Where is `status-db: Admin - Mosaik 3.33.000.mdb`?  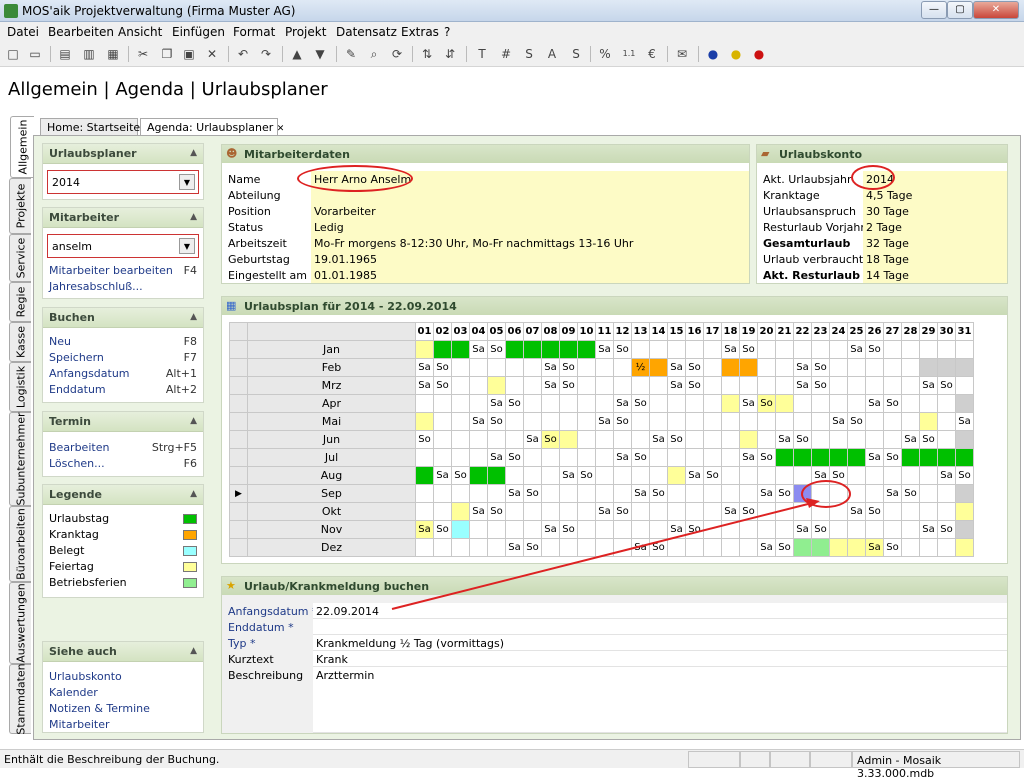 status-db: Admin - Mosaik 3.33.000.mdb is located at coordinates (936, 765).